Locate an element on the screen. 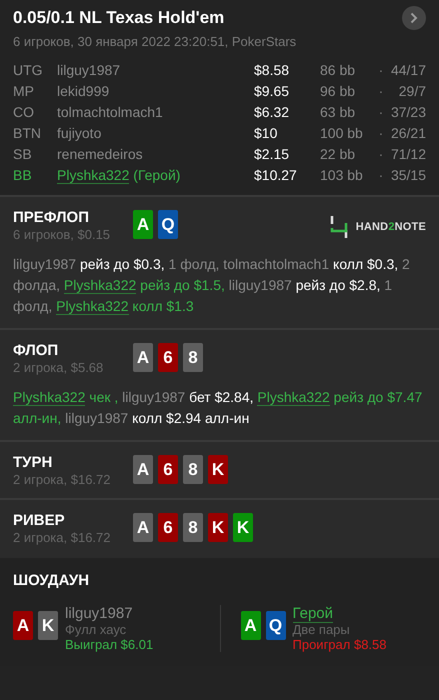 The image size is (439, 700). action-log: Plyshka322 чек , lilguy1987 бет $2.84, Plyshka322 рейз до $7.47 алл-ин, lilguy1987 колл $2.94 алл-ин is located at coordinates (218, 408).